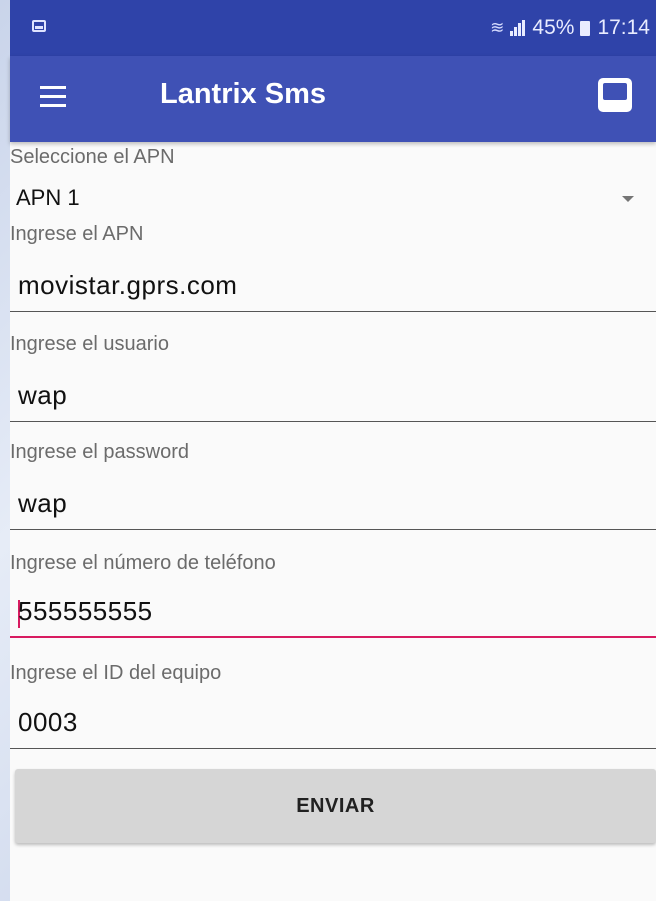 This screenshot has width=656, height=901. What do you see at coordinates (518, 28) in the screenshot?
I see `signal-icon` at bounding box center [518, 28].